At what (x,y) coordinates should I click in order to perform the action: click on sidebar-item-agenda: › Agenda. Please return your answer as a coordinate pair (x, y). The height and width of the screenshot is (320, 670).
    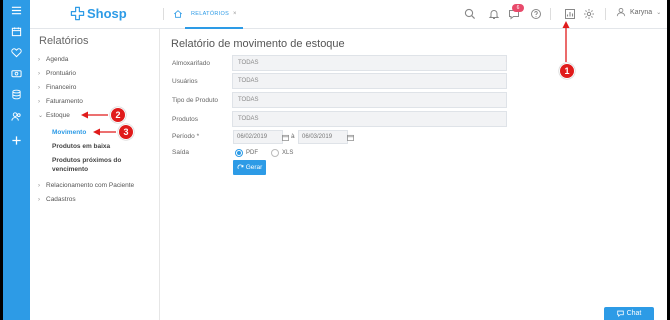
    Looking at the image, I should click on (53, 59).